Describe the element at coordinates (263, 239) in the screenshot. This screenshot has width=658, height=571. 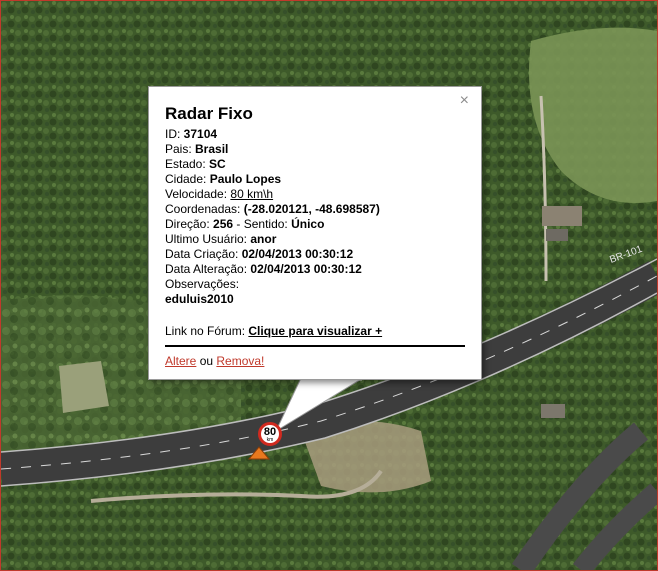
I see `usuario-value: anor` at that location.